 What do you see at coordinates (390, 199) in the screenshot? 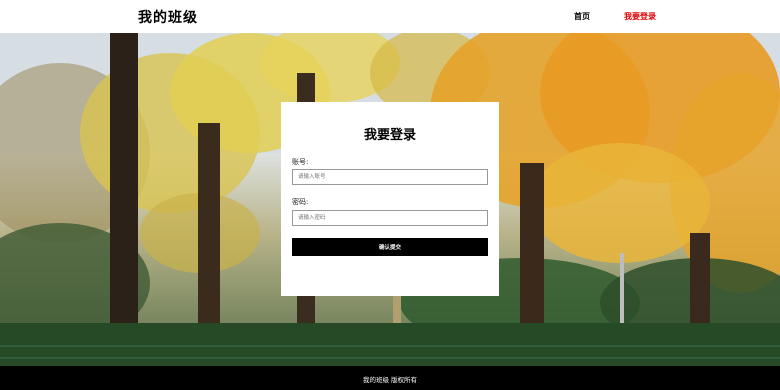
I see `login-card: 我要登录 账号: 密码: 确认提交` at bounding box center [390, 199].